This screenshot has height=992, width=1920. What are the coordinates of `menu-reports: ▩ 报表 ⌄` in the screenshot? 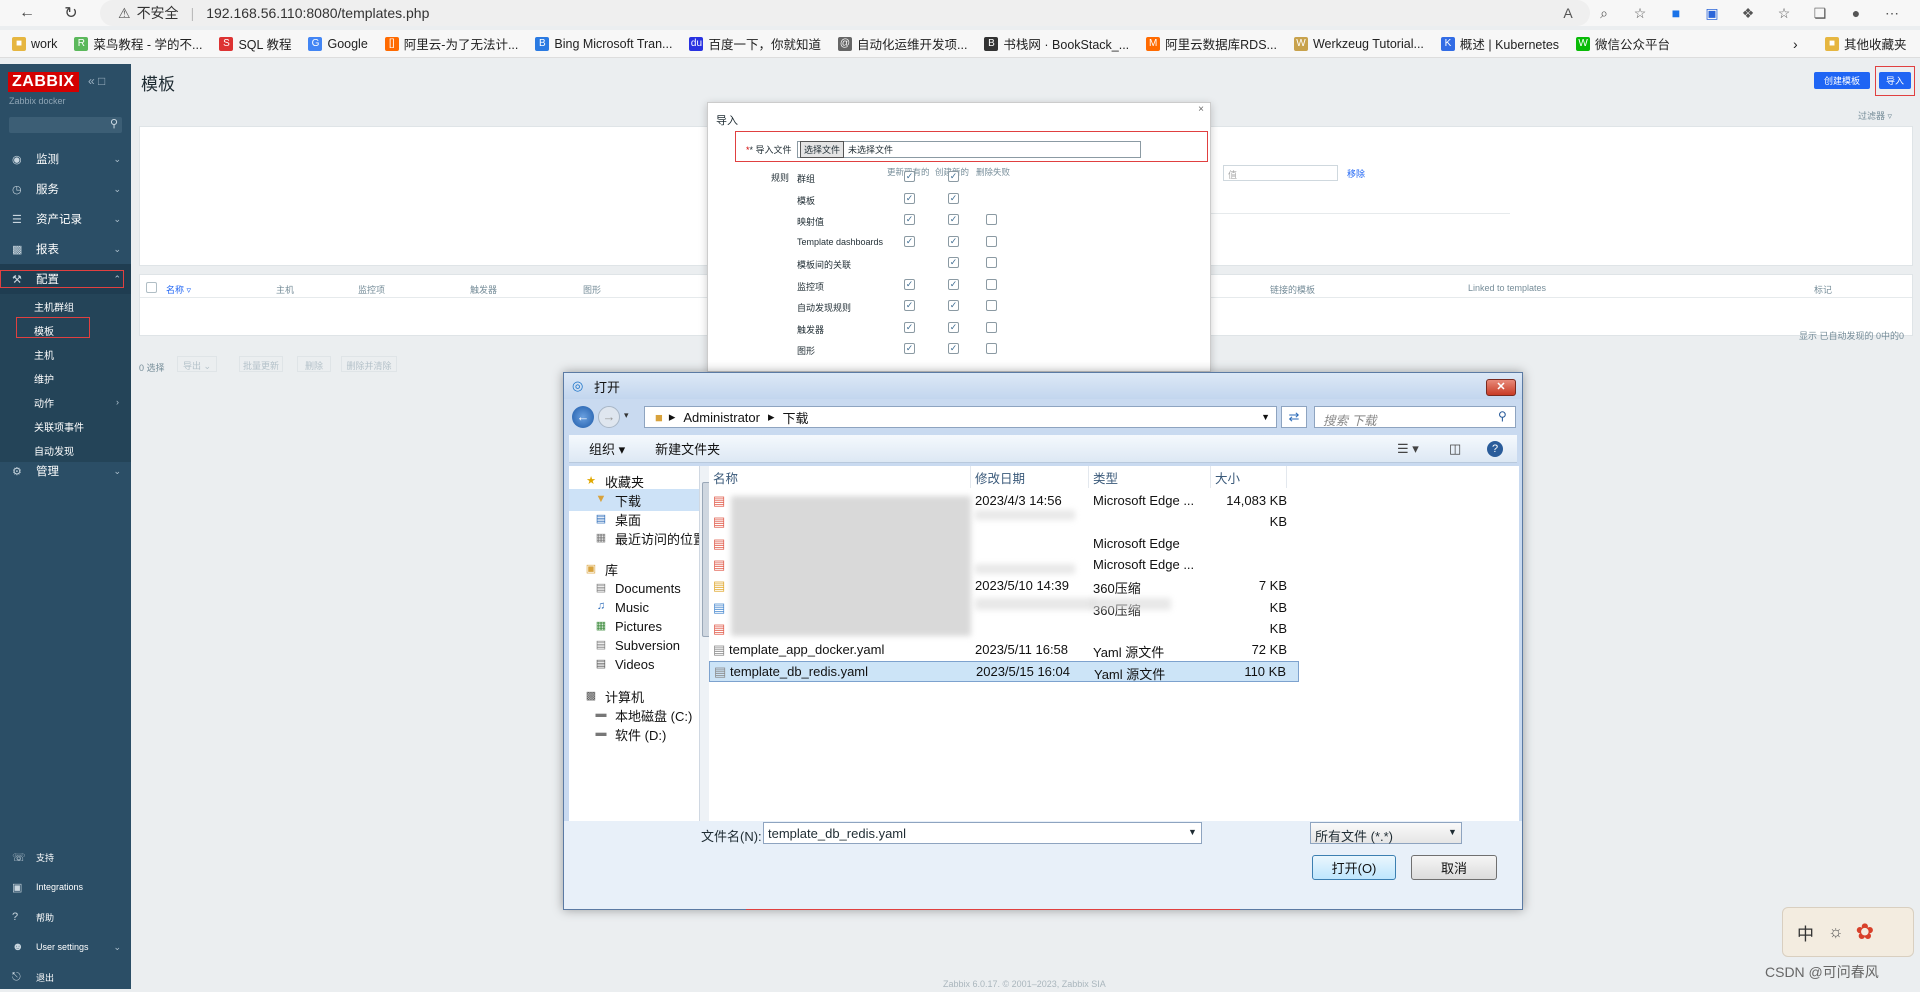 It's located at (65, 249).